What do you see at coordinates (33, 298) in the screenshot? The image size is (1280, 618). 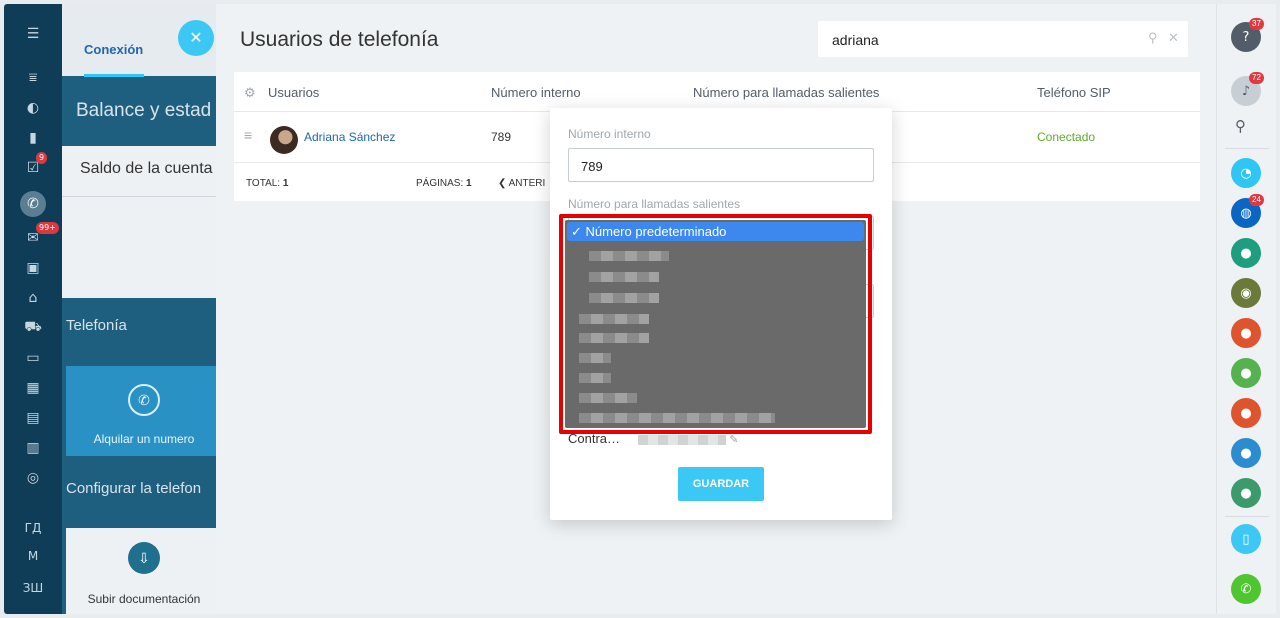 I see `store-icon: ⌂` at bounding box center [33, 298].